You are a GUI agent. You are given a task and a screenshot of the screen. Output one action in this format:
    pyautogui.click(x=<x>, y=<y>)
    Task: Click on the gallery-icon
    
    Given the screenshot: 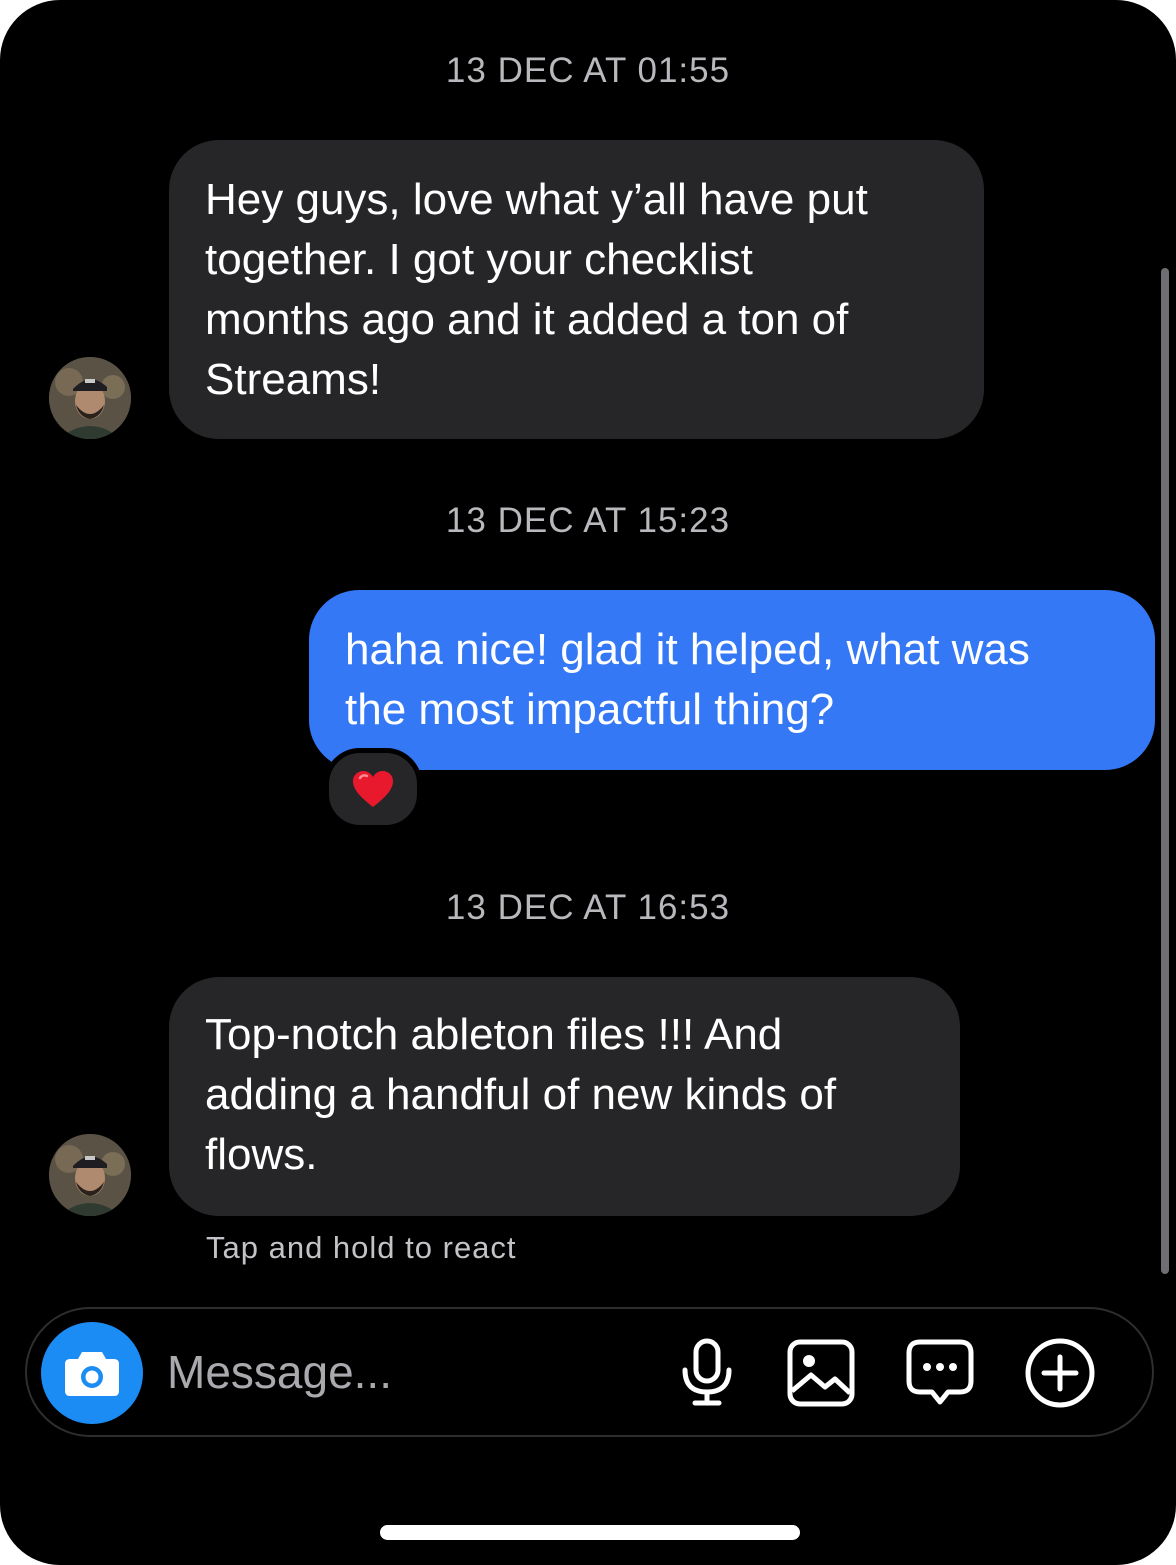 What is the action you would take?
    pyautogui.click(x=821, y=1373)
    